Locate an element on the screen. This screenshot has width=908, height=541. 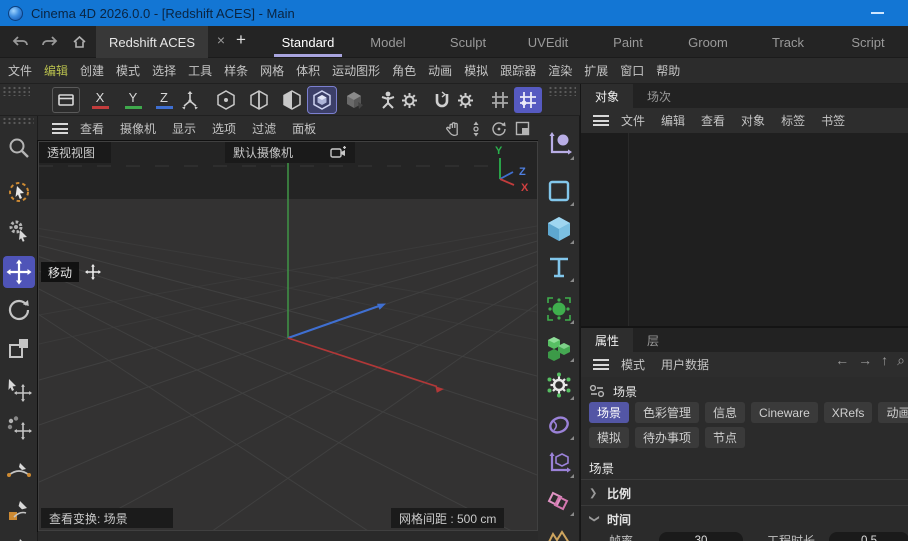
points-mode-icon is located at coordinates (226, 100).